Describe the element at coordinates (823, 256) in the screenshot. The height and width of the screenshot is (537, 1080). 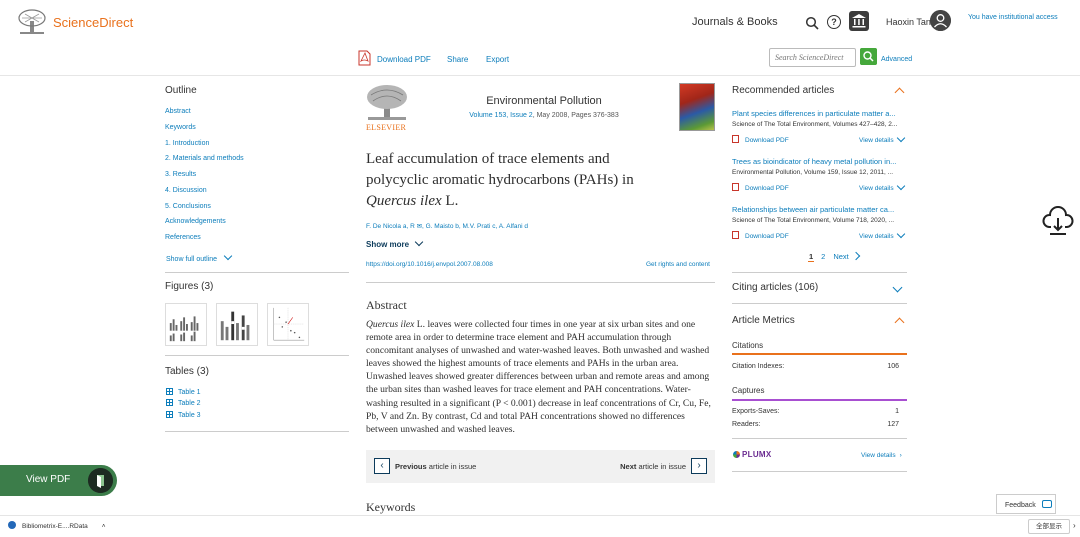
I see `page-2-button: 2` at that location.